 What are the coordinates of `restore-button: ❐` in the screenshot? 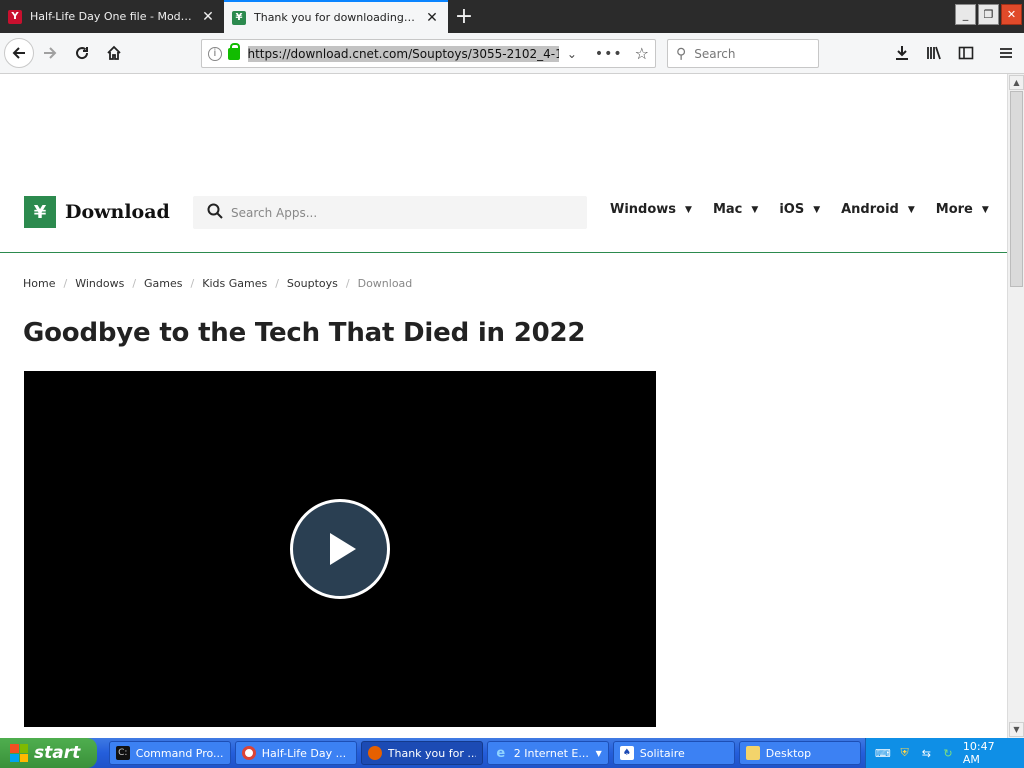 It's located at (988, 14).